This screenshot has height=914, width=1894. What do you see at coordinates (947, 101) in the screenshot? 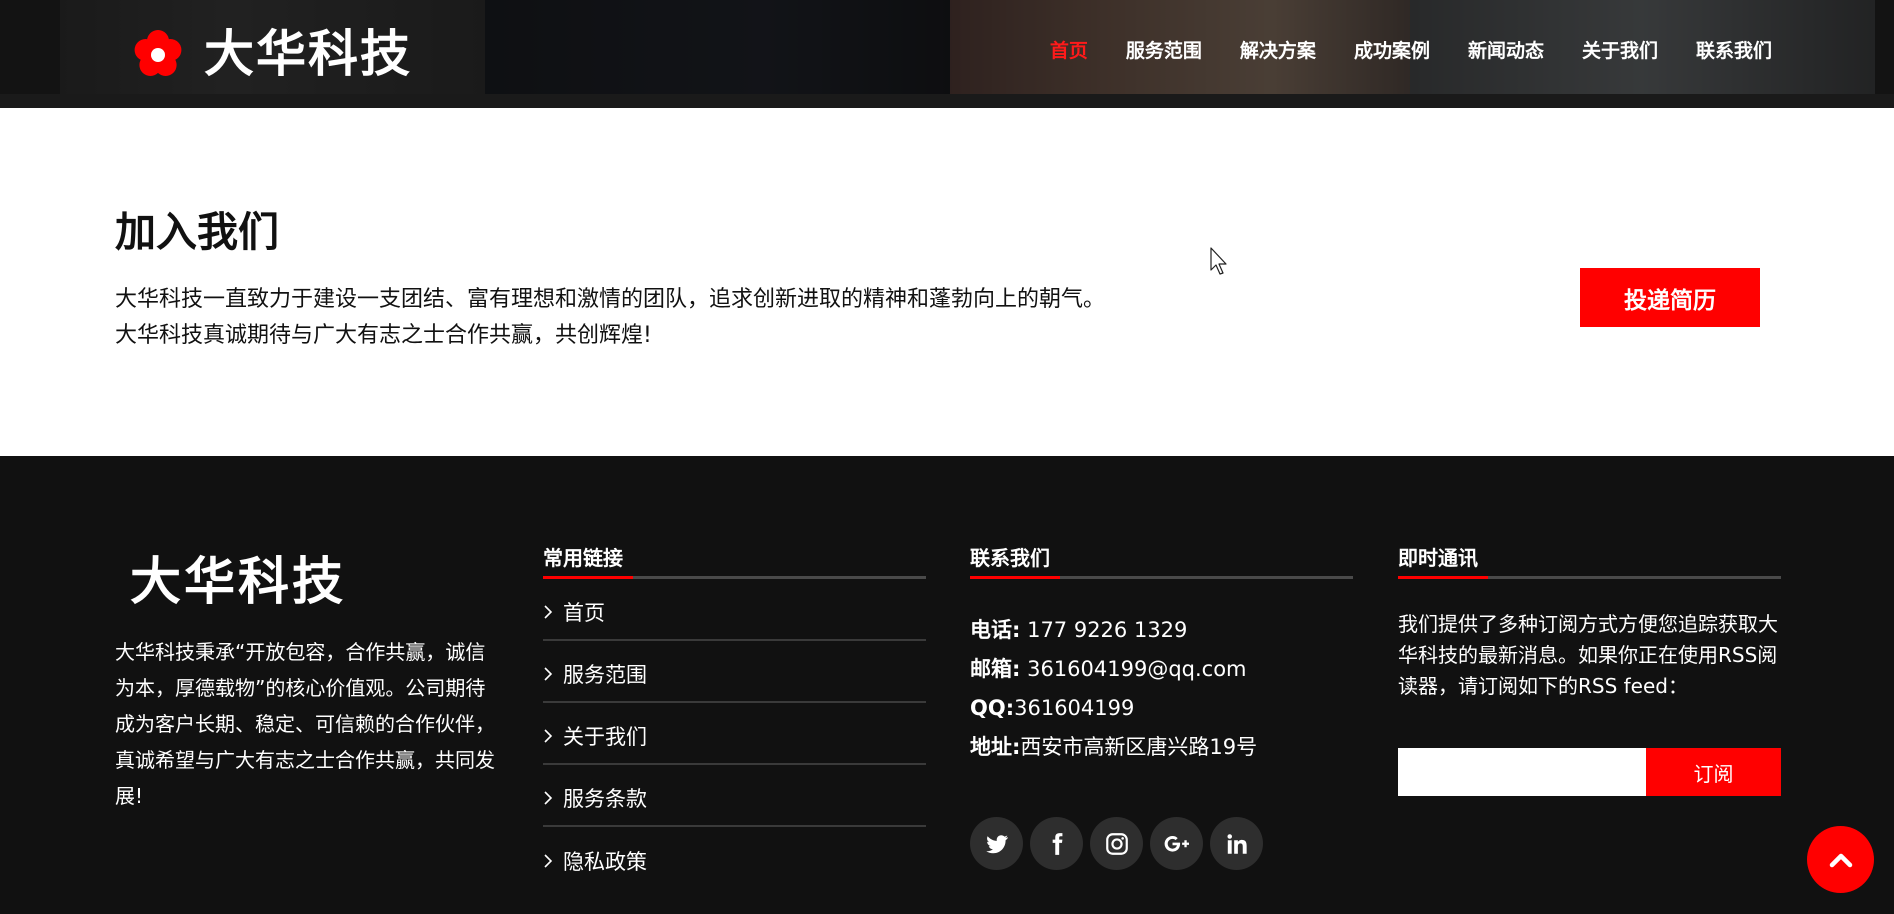
I see `header-bottom-band` at bounding box center [947, 101].